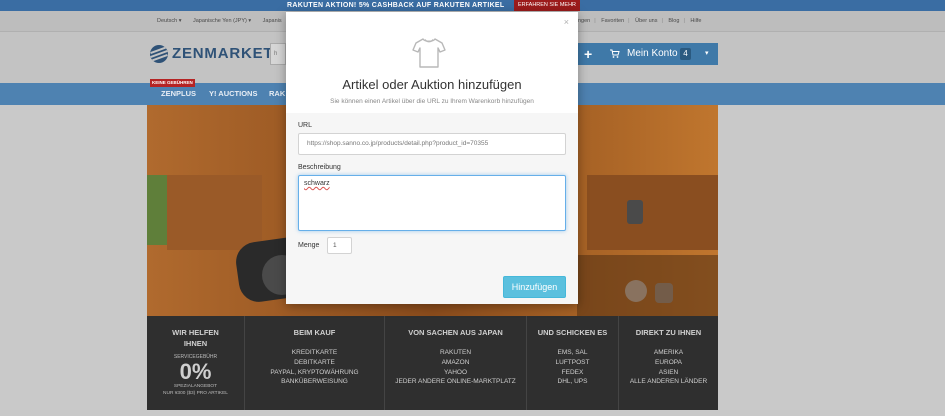 The height and width of the screenshot is (416, 945). What do you see at coordinates (195, 393) in the screenshot?
I see `special-offer-price: NUR ¥300 ($3) PRO ARTIKEL` at bounding box center [195, 393].